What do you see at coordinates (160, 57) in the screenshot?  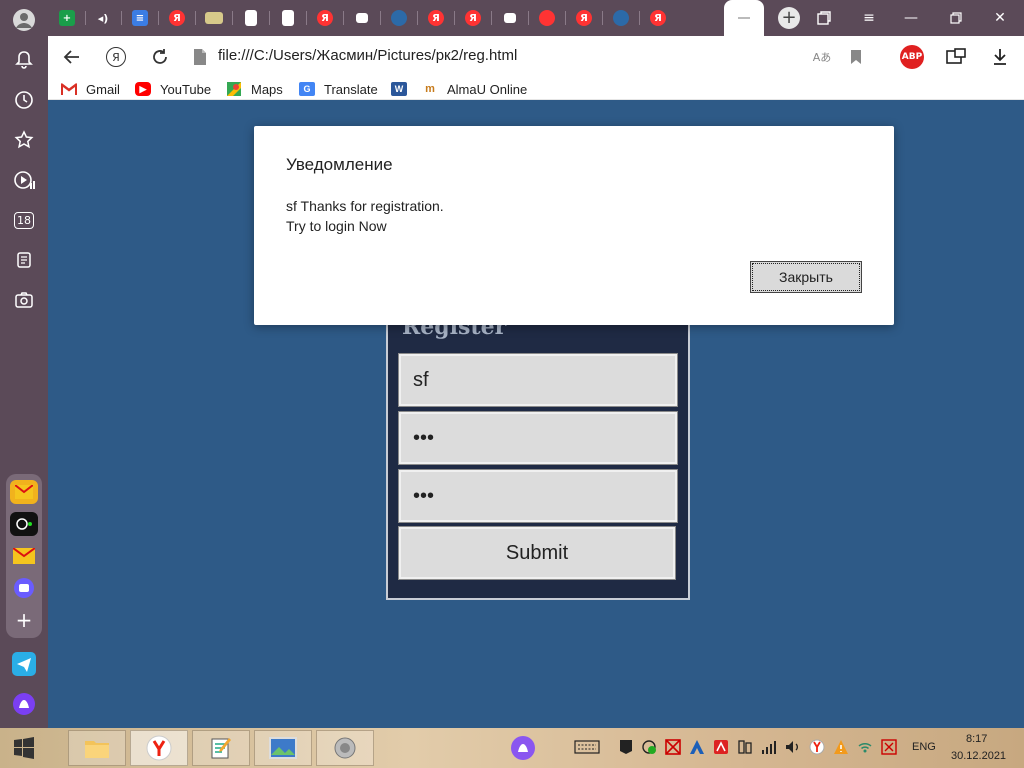 I see `reload-icon` at bounding box center [160, 57].